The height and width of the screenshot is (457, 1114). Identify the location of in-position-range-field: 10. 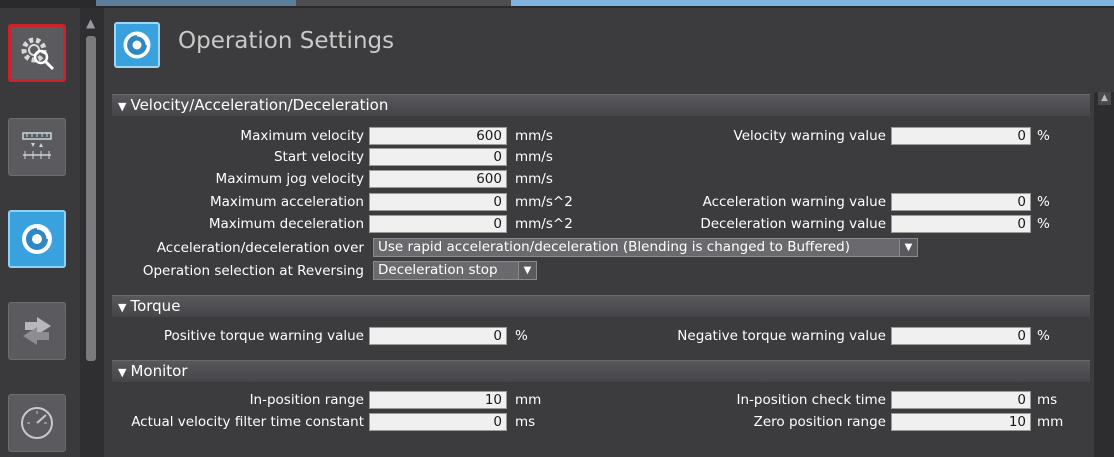
(438, 400).